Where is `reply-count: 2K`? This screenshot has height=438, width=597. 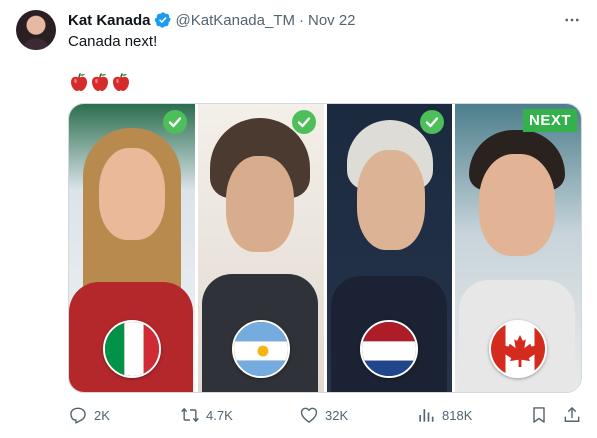 reply-count: 2K is located at coordinates (102, 415).